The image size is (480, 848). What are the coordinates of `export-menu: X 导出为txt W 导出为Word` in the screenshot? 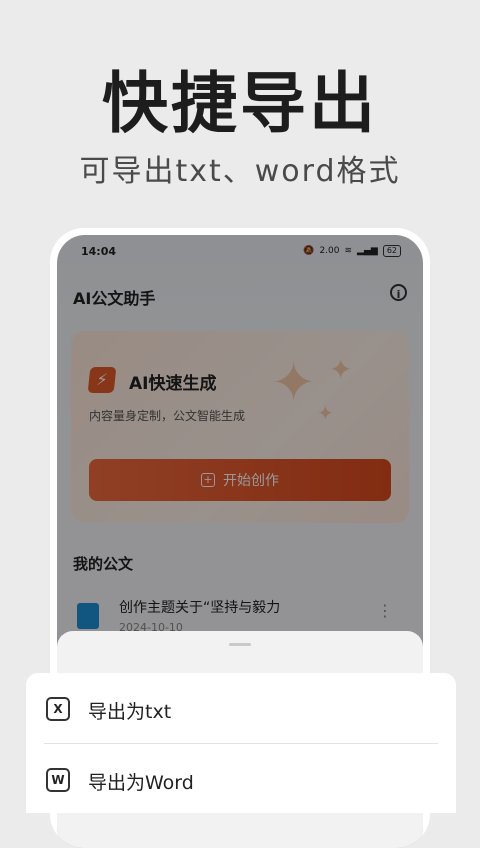 It's located at (241, 743).